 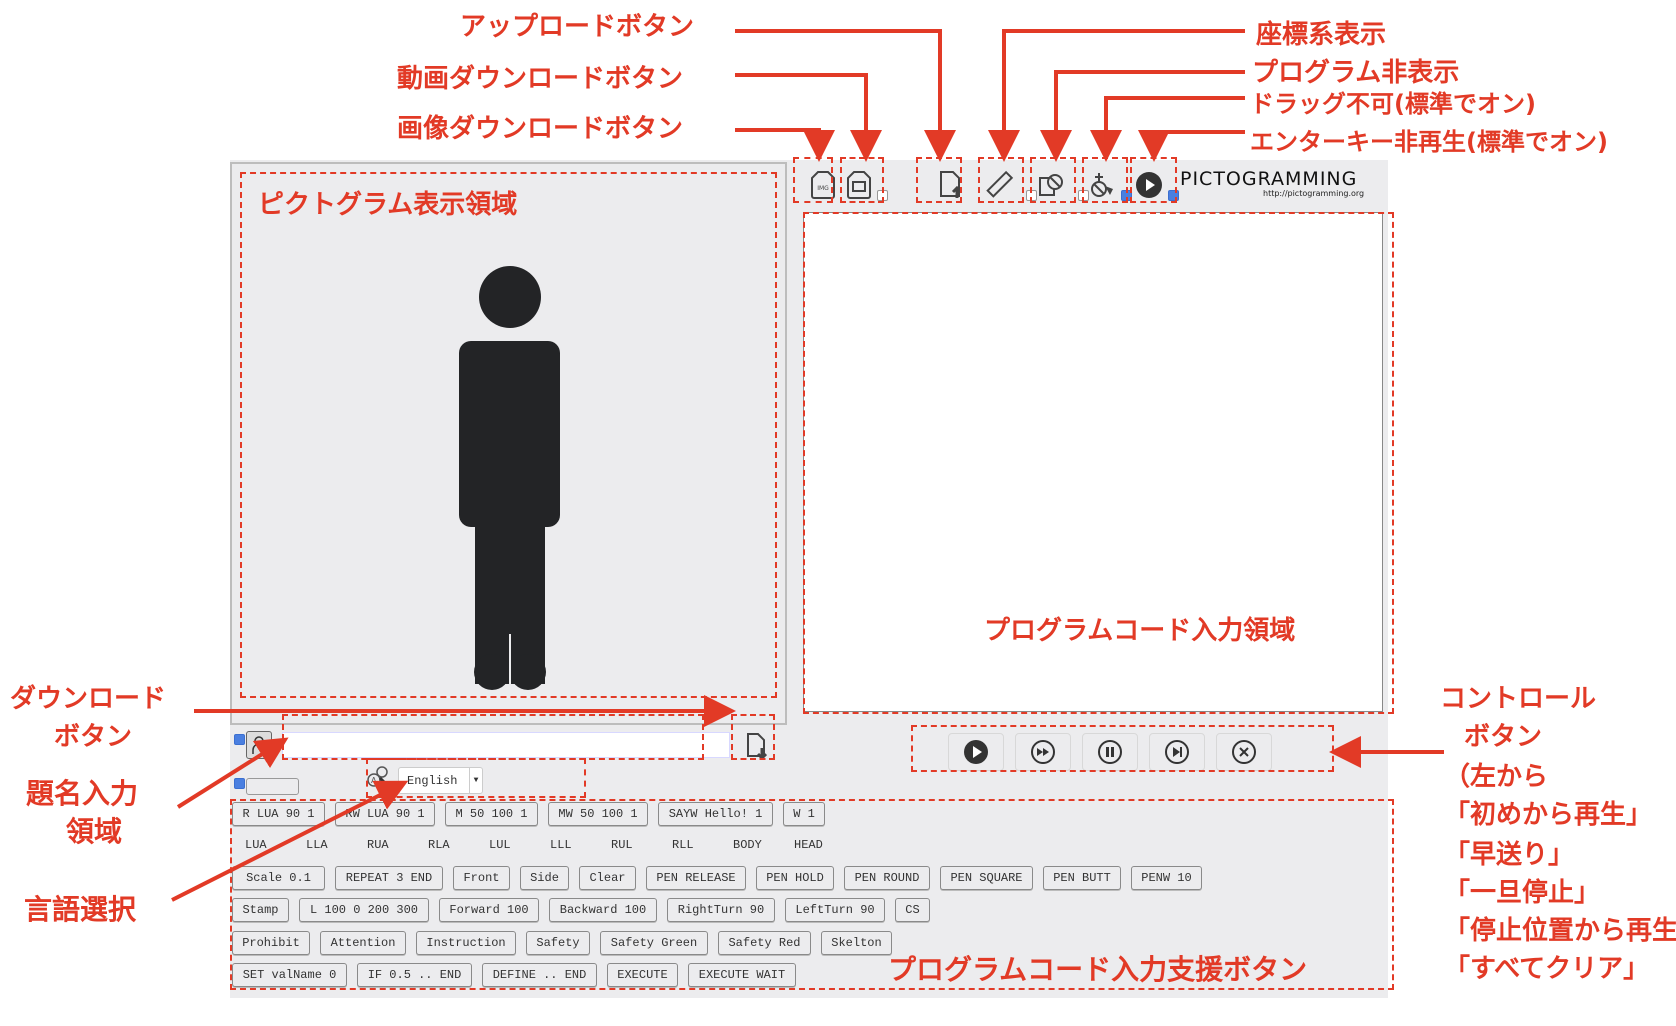 I want to click on enter-no-play-checkbox, so click(x=1173, y=195).